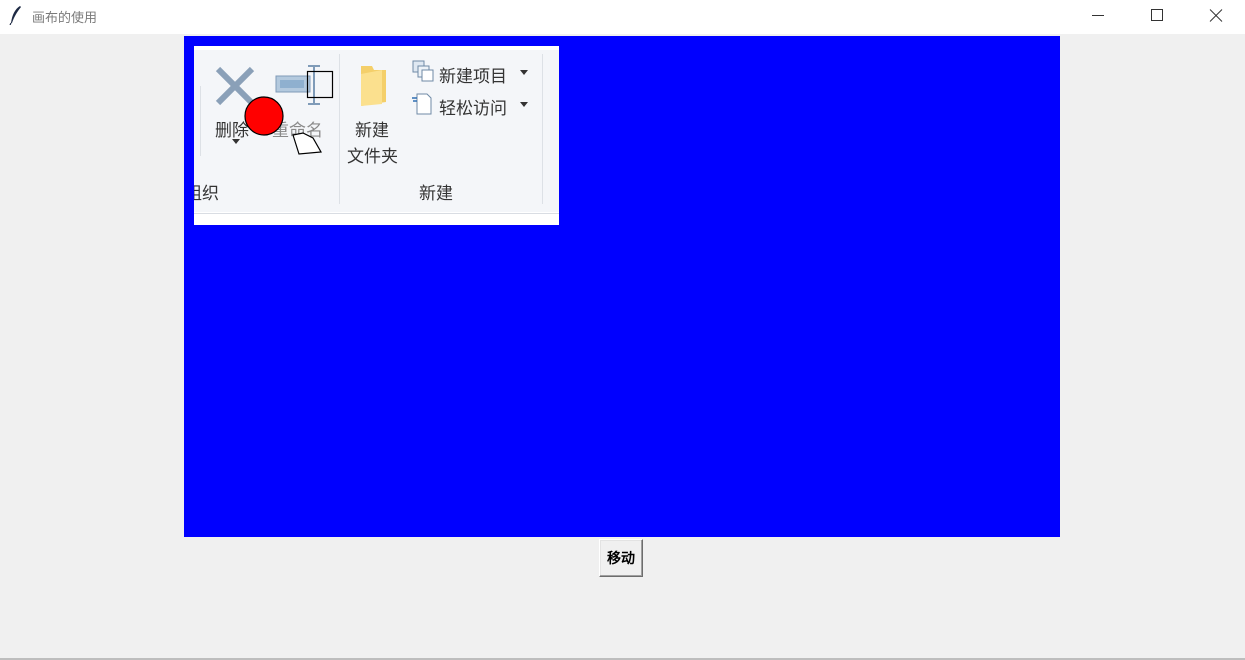 This screenshot has height=660, width=1245. I want to click on minimize-icon, so click(1098, 15).